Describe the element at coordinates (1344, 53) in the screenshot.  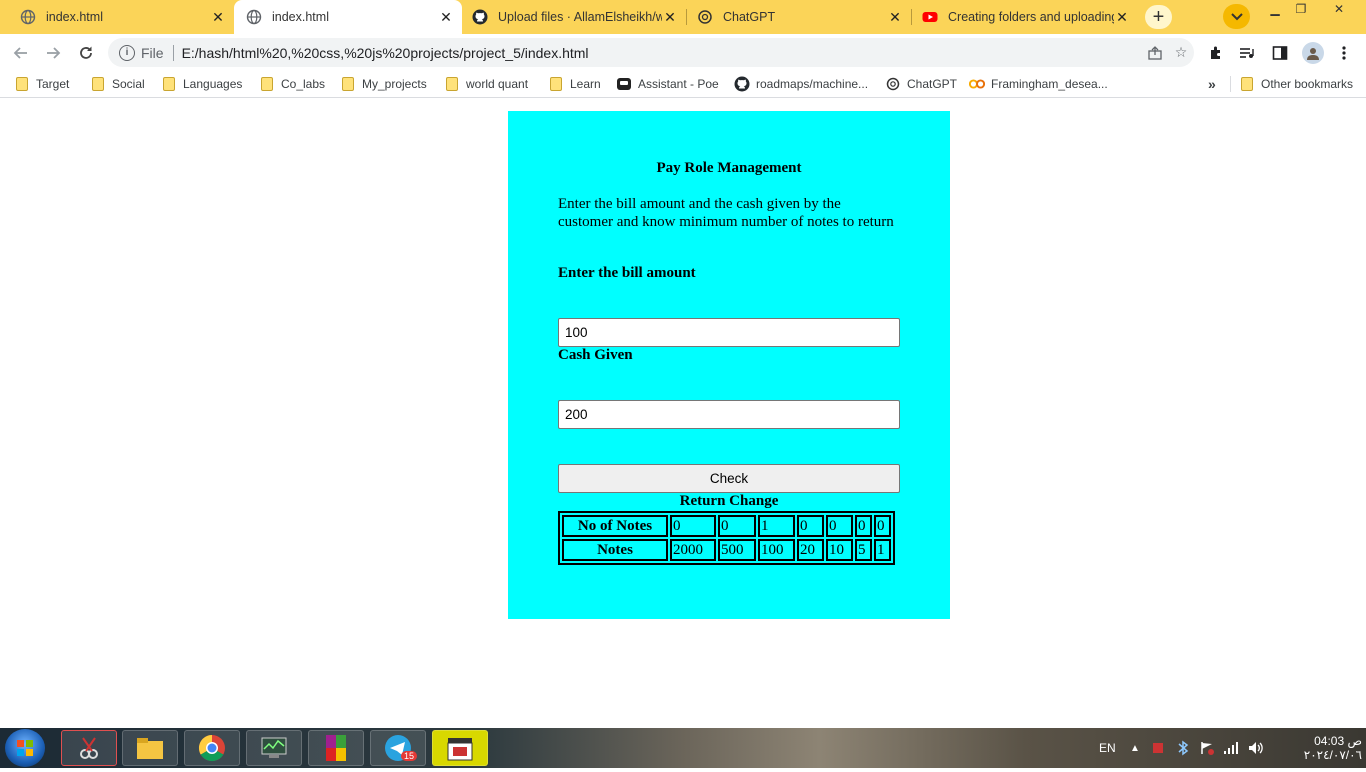
I see `menu-kebab-icon` at that location.